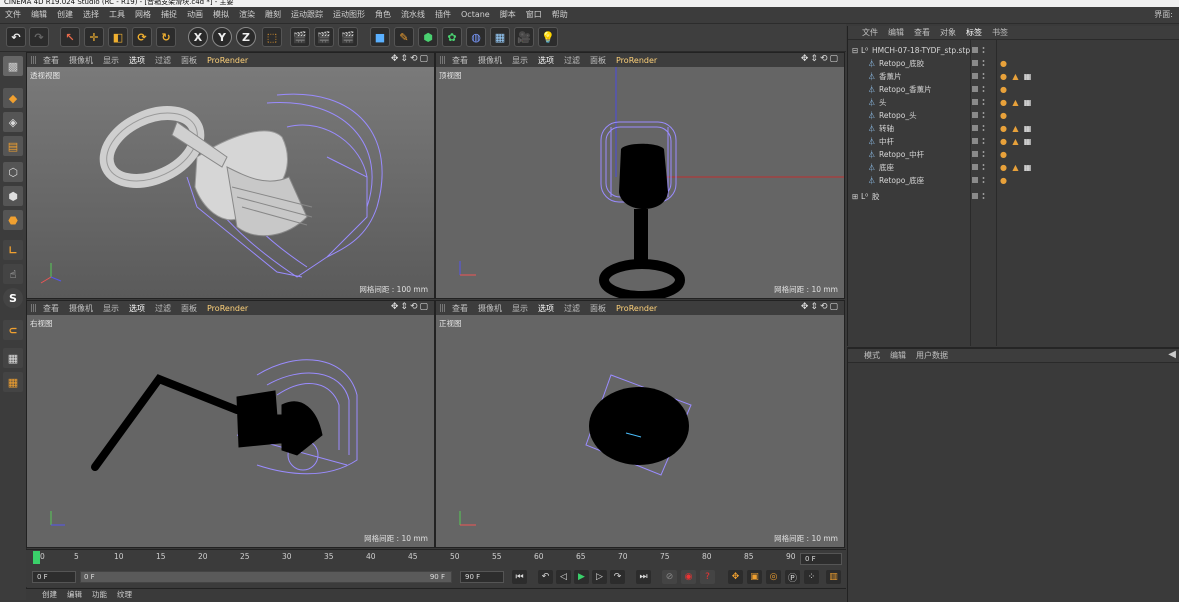  Describe the element at coordinates (13, 358) in the screenshot. I see `lock-workplane-icon: ▦` at that location.